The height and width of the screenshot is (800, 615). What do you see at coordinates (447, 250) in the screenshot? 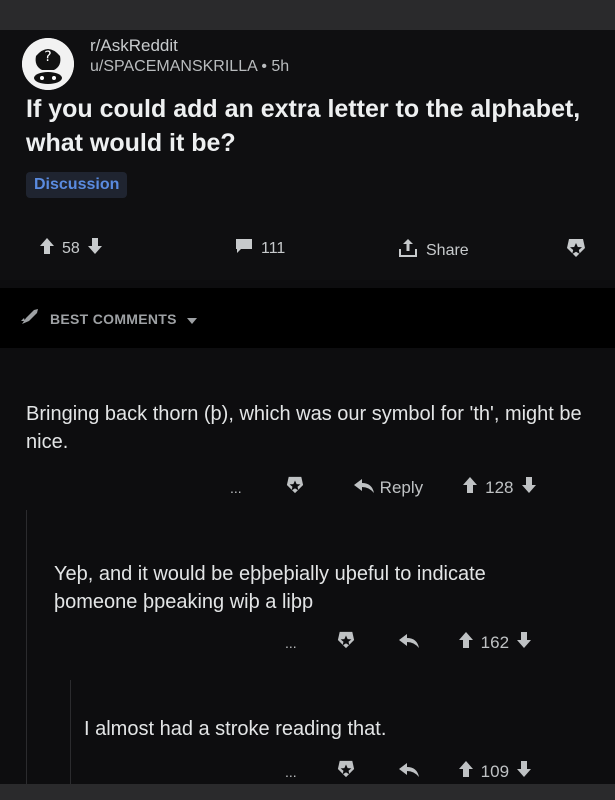
I see `share-label: Share` at bounding box center [447, 250].